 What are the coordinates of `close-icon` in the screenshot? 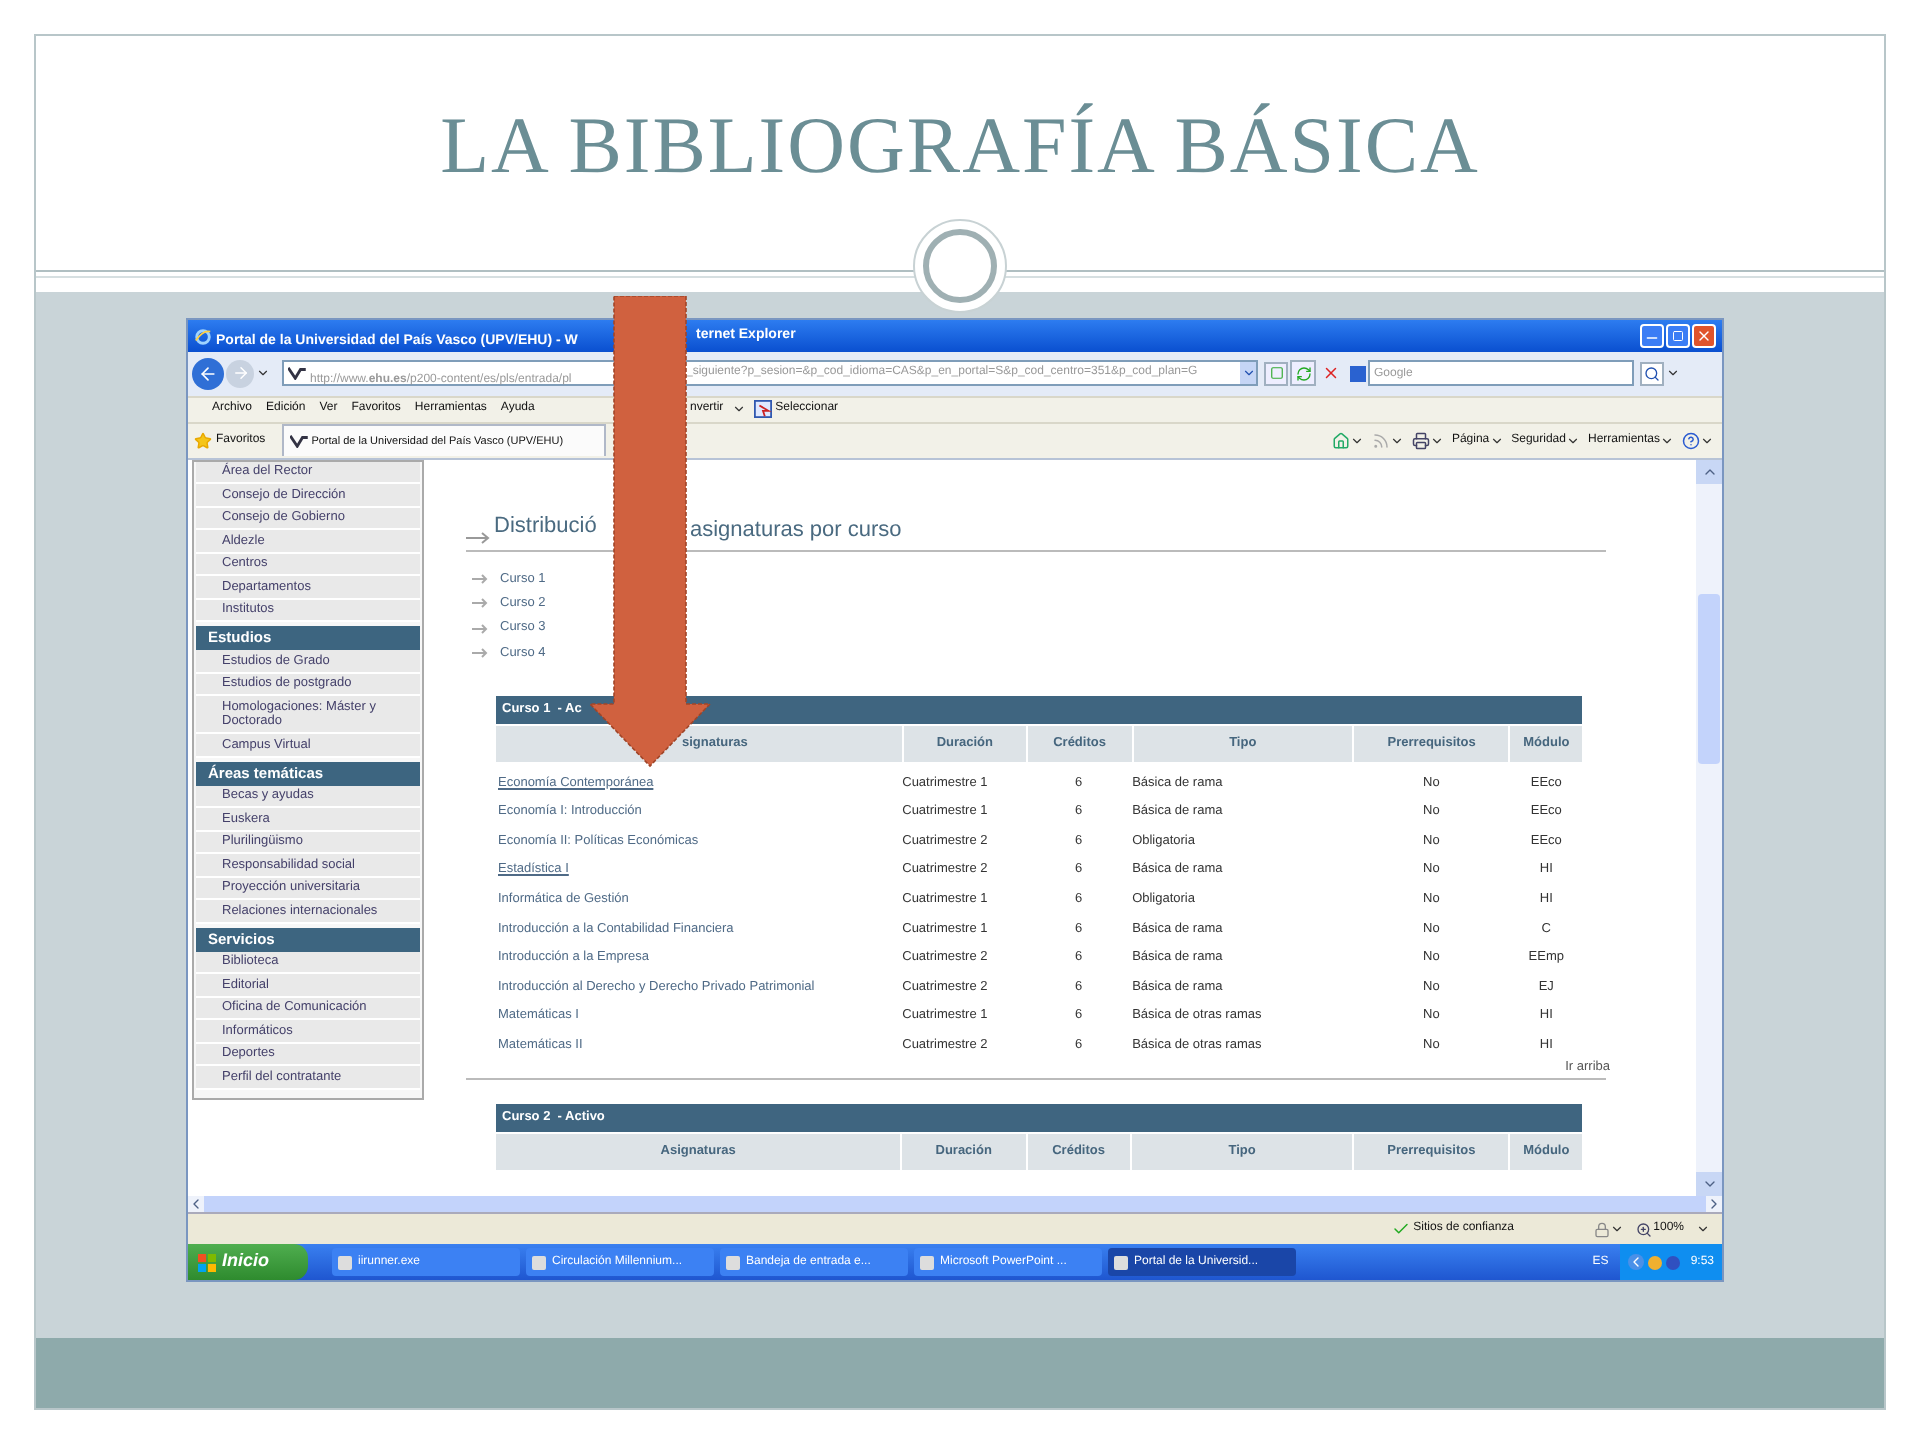 It's located at (1704, 336).